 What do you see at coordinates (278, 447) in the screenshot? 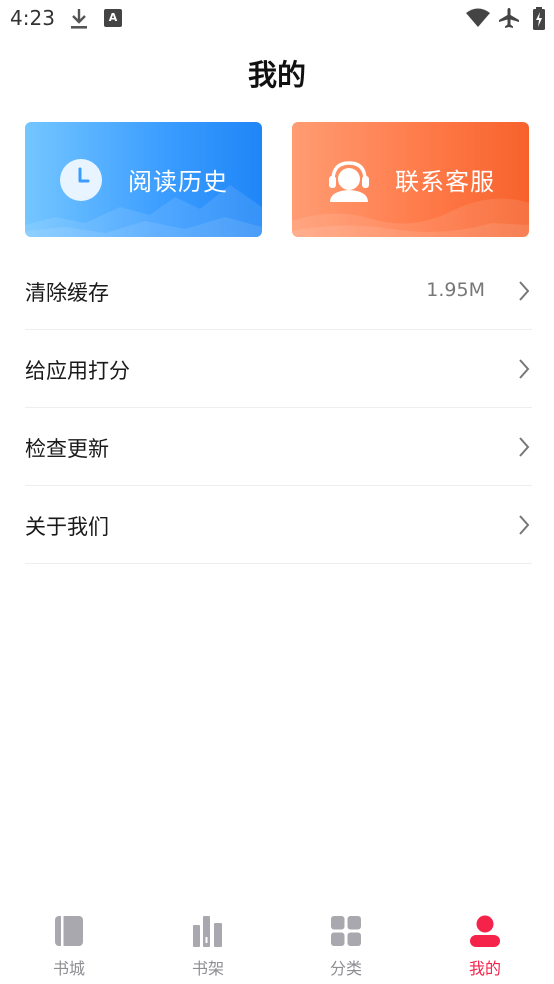
I see `check-update-row: 检查更新` at bounding box center [278, 447].